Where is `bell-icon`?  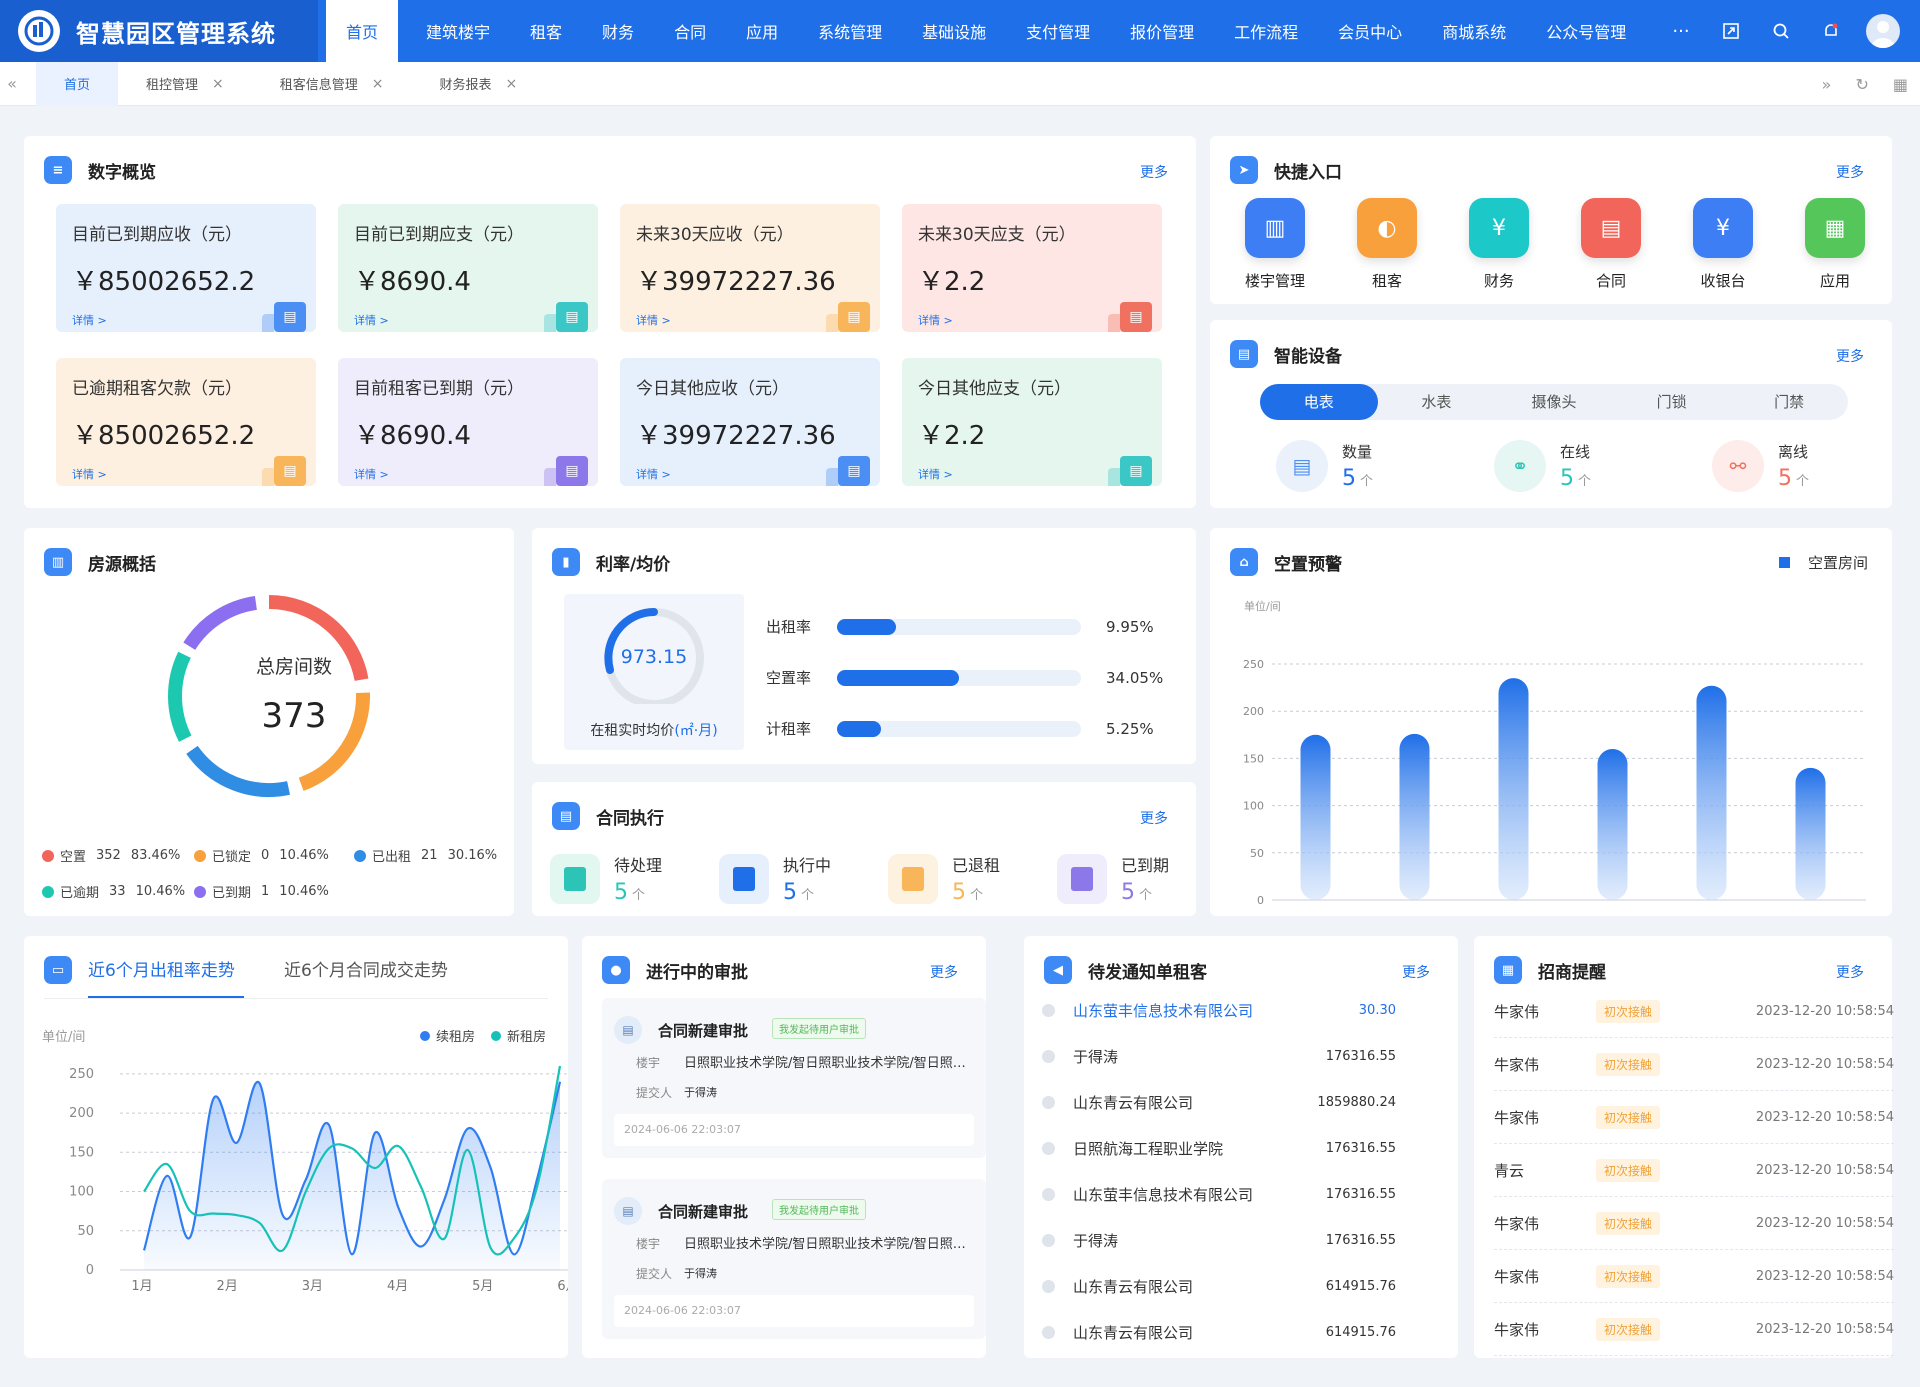 bell-icon is located at coordinates (1831, 31).